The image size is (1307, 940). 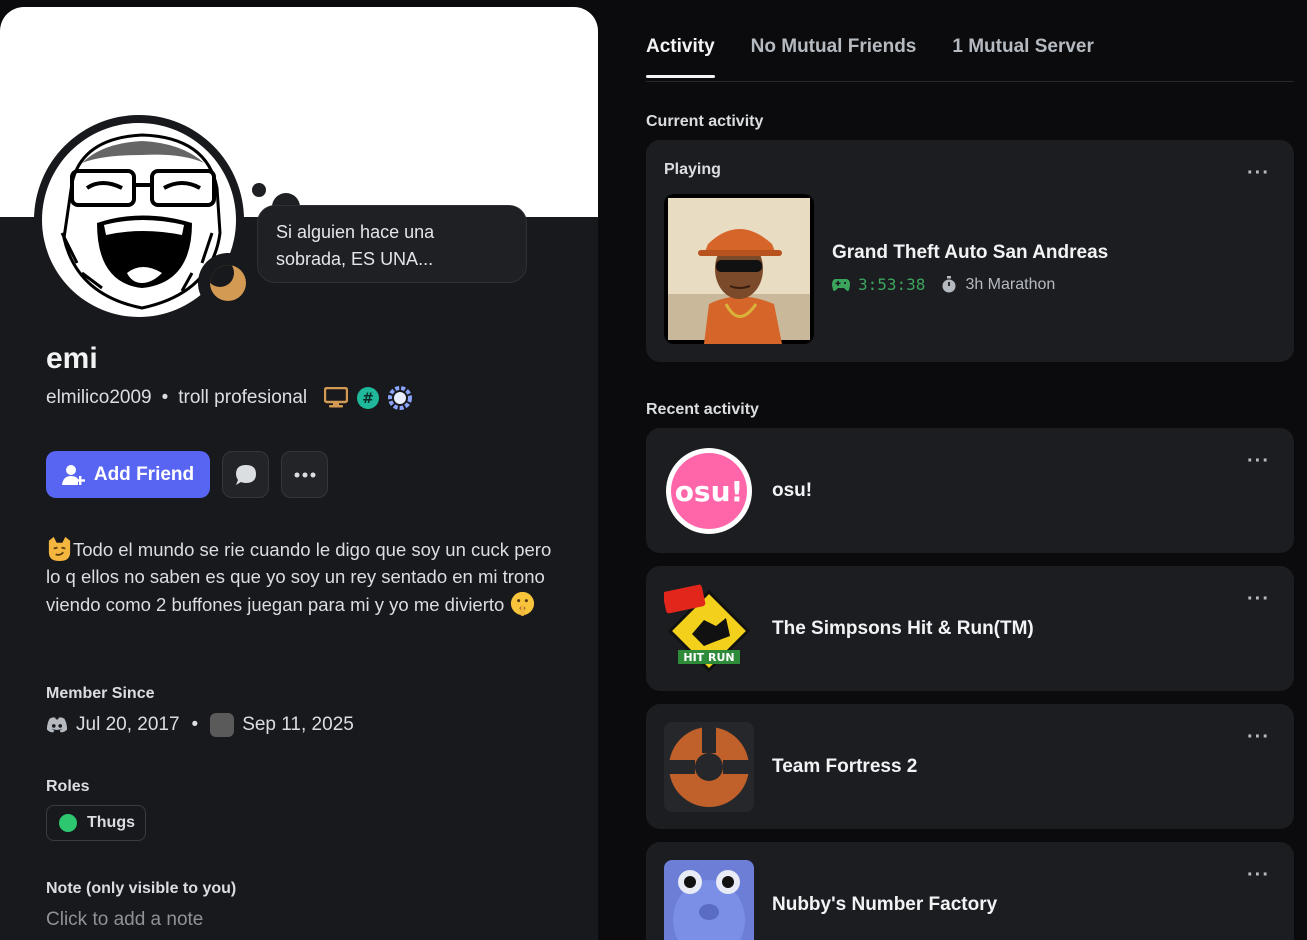 What do you see at coordinates (709, 629) in the screenshot?
I see `simpsons-hit-run-icon: HIT RUN` at bounding box center [709, 629].